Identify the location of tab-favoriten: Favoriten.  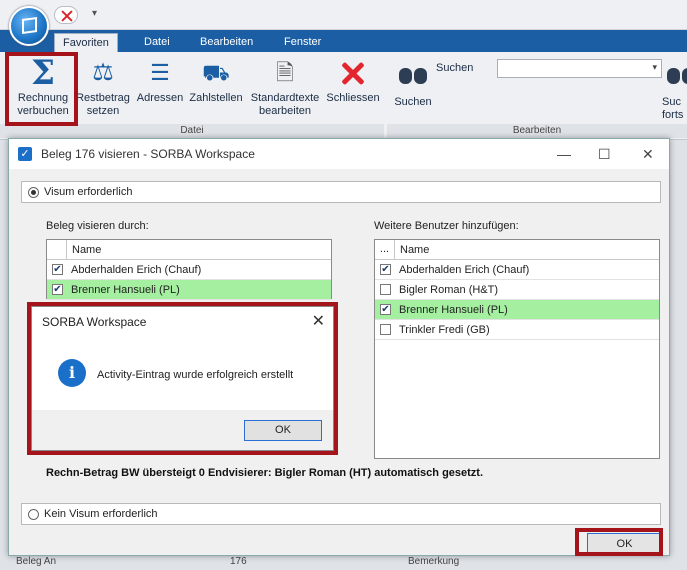
(86, 42).